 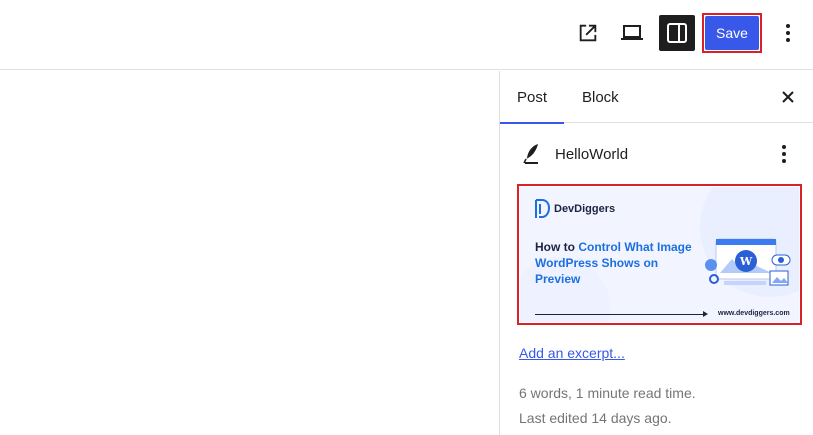 What do you see at coordinates (532, 97) in the screenshot?
I see `tab-post: Post` at bounding box center [532, 97].